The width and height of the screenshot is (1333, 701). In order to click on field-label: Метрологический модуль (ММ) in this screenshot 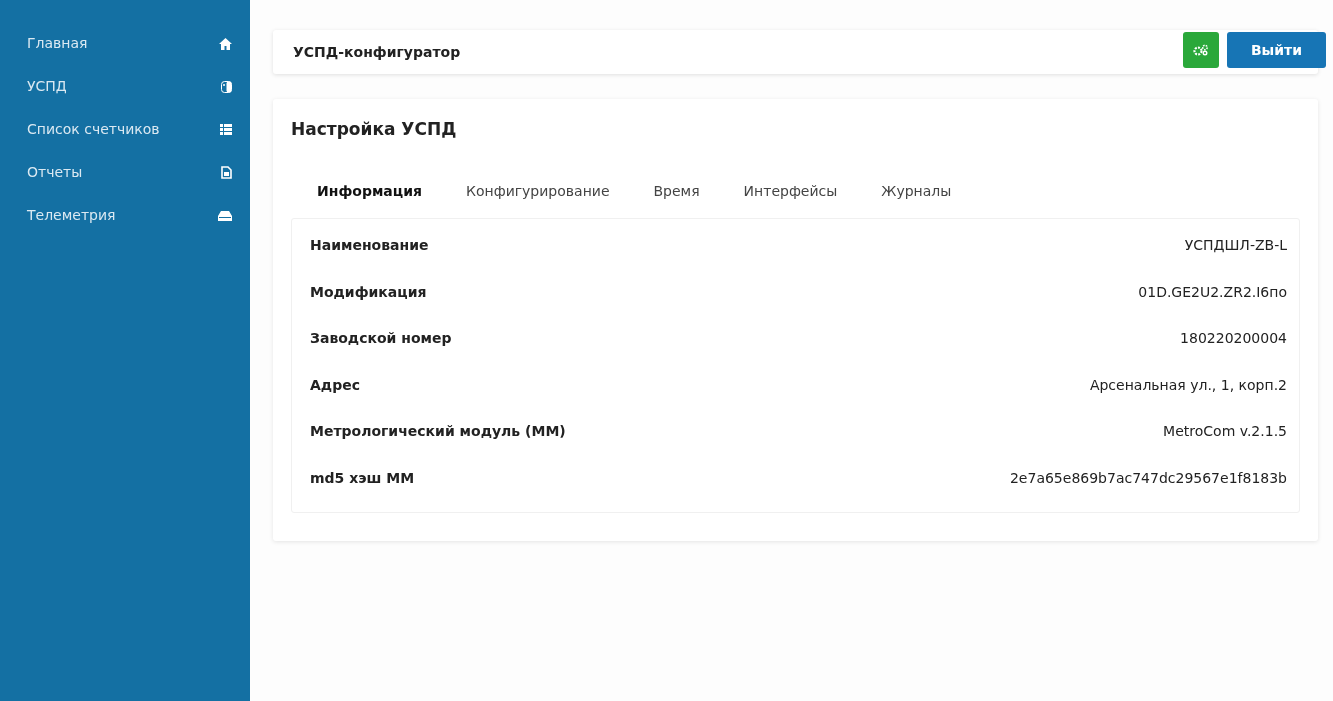, I will do `click(438, 432)`.